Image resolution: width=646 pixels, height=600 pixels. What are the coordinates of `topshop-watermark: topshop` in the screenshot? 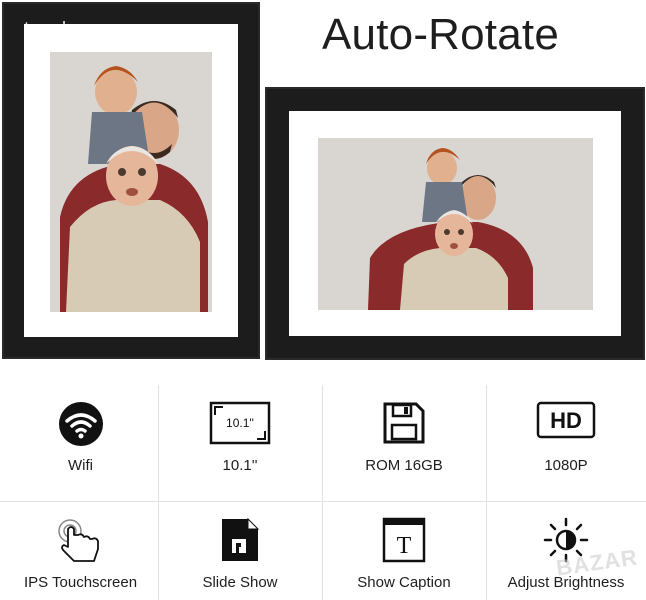 It's located at (60, 29).